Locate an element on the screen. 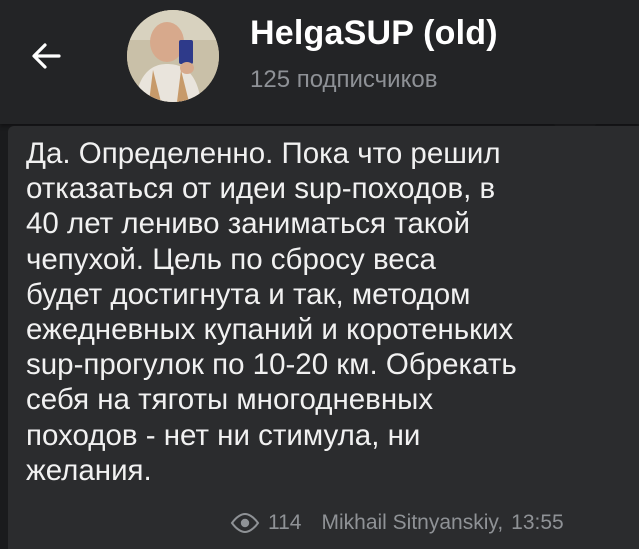  view-count: 114 is located at coordinates (285, 522).